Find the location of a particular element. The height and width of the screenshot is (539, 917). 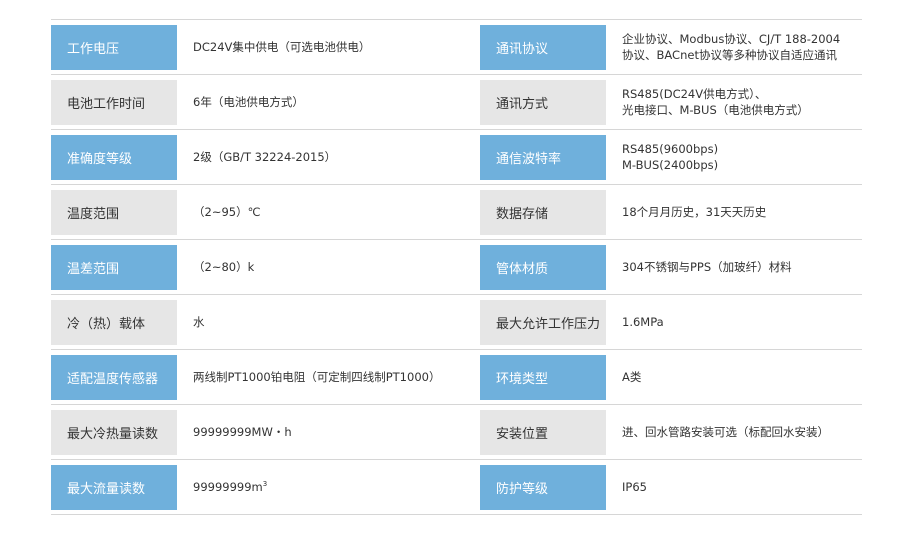

spec-label: 通信波特率 is located at coordinates (543, 157).